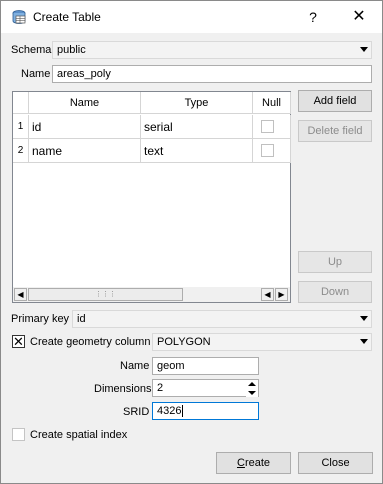 This screenshot has width=383, height=484. I want to click on geometry-name-label: Name, so click(135, 366).